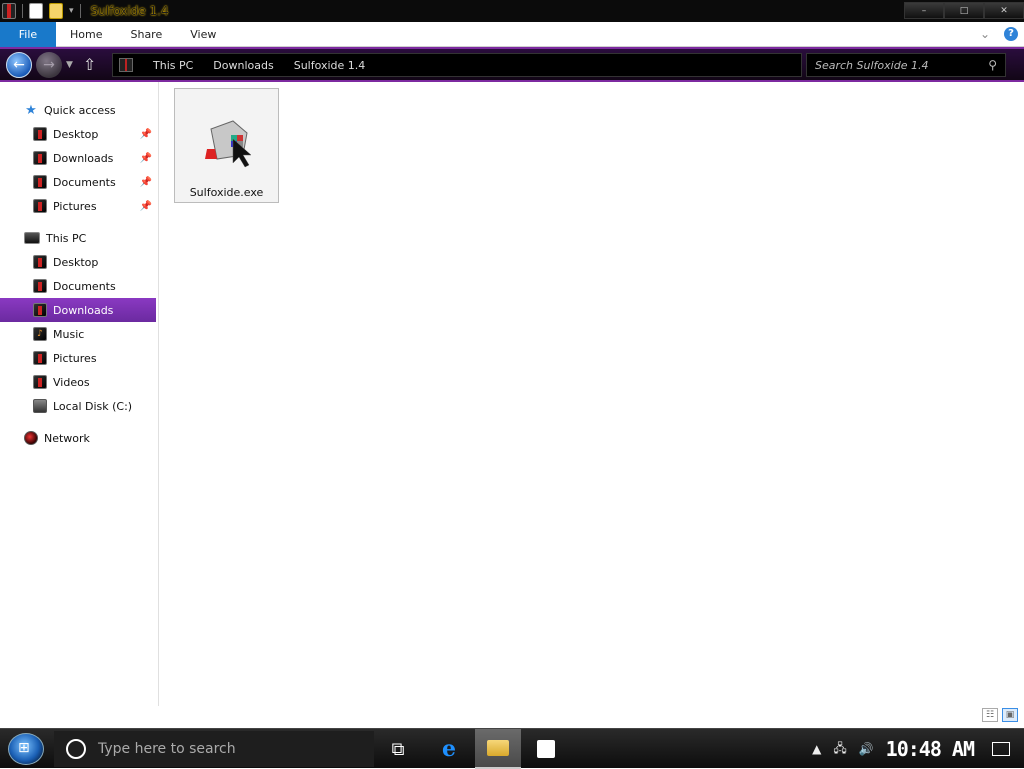  What do you see at coordinates (67, 438) in the screenshot?
I see `sidebar-item-label: Network` at bounding box center [67, 438].